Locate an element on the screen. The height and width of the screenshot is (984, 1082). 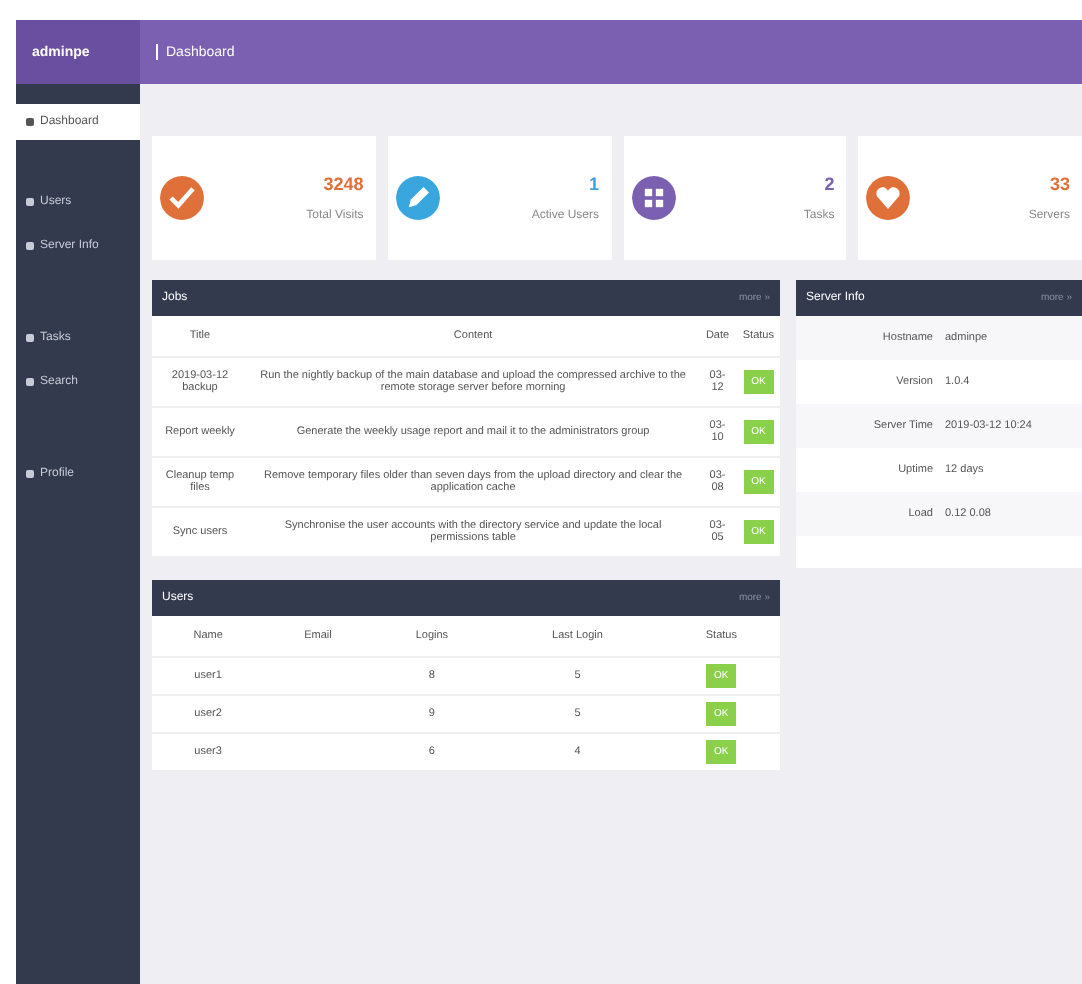
stat-value: 33 is located at coordinates (1059, 184).